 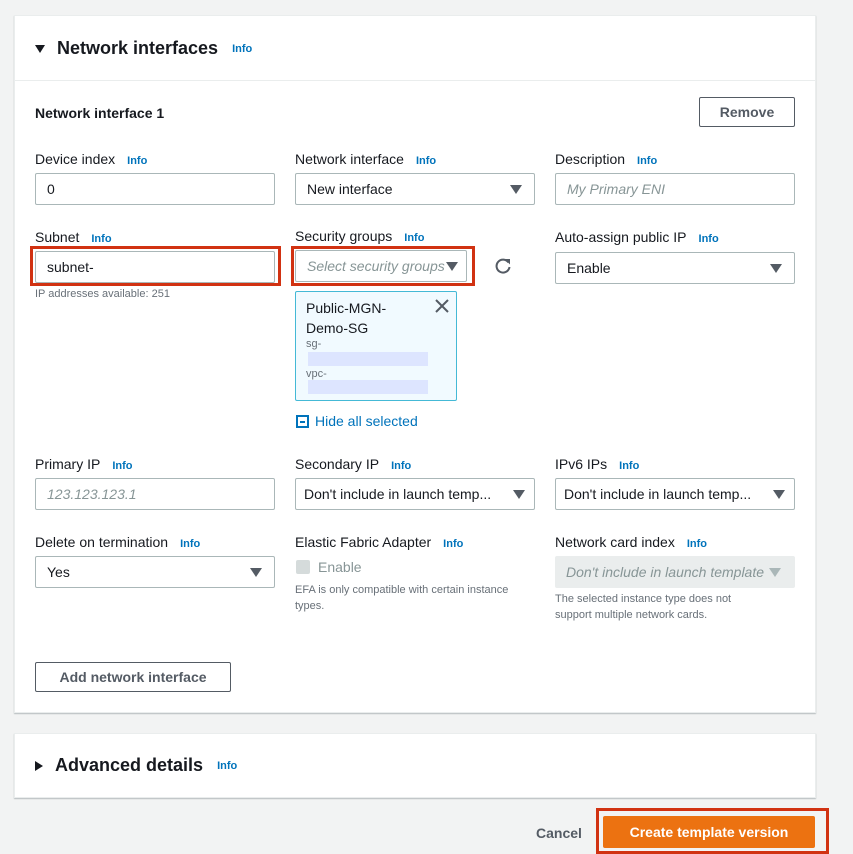 I want to click on efa-info-link: Info, so click(x=453, y=544).